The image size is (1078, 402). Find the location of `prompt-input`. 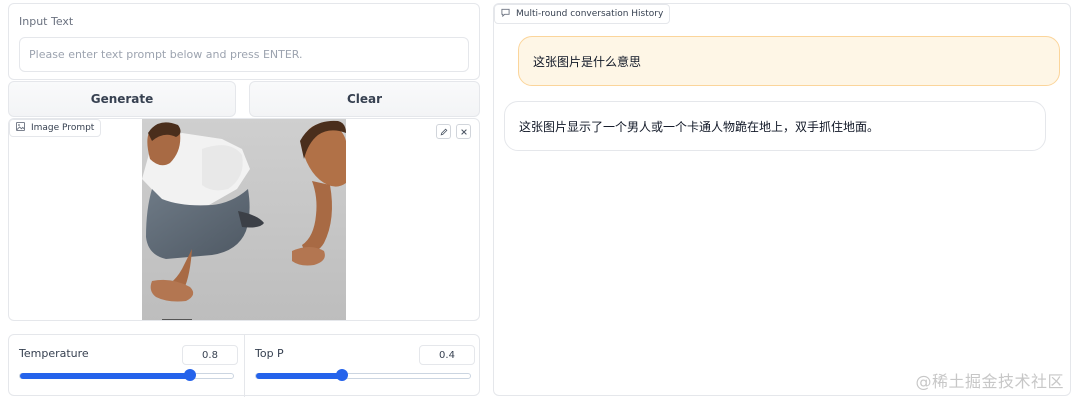

prompt-input is located at coordinates (244, 54).